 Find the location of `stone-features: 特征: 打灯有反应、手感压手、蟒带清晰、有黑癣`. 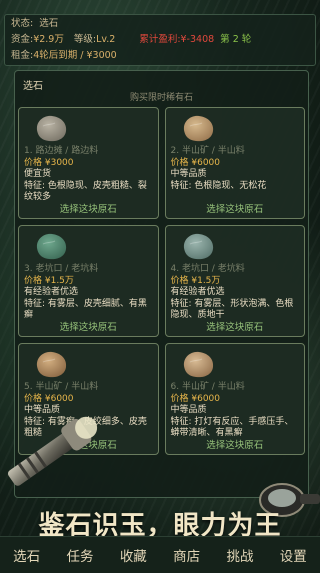

stone-features: 特征: 打灯有反应、手感压手、蟒带清晰、有黑癣 is located at coordinates (232, 427).